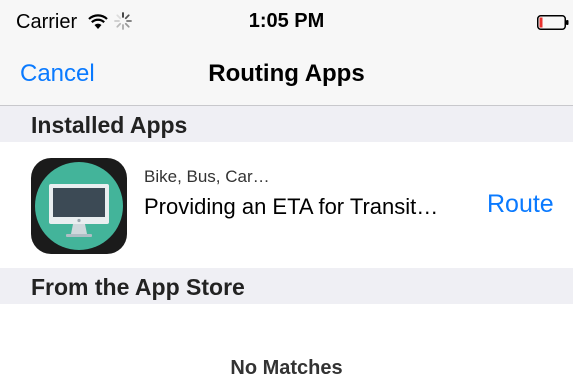 The image size is (573, 376). I want to click on status-time: 1:05 PM, so click(286, 21).